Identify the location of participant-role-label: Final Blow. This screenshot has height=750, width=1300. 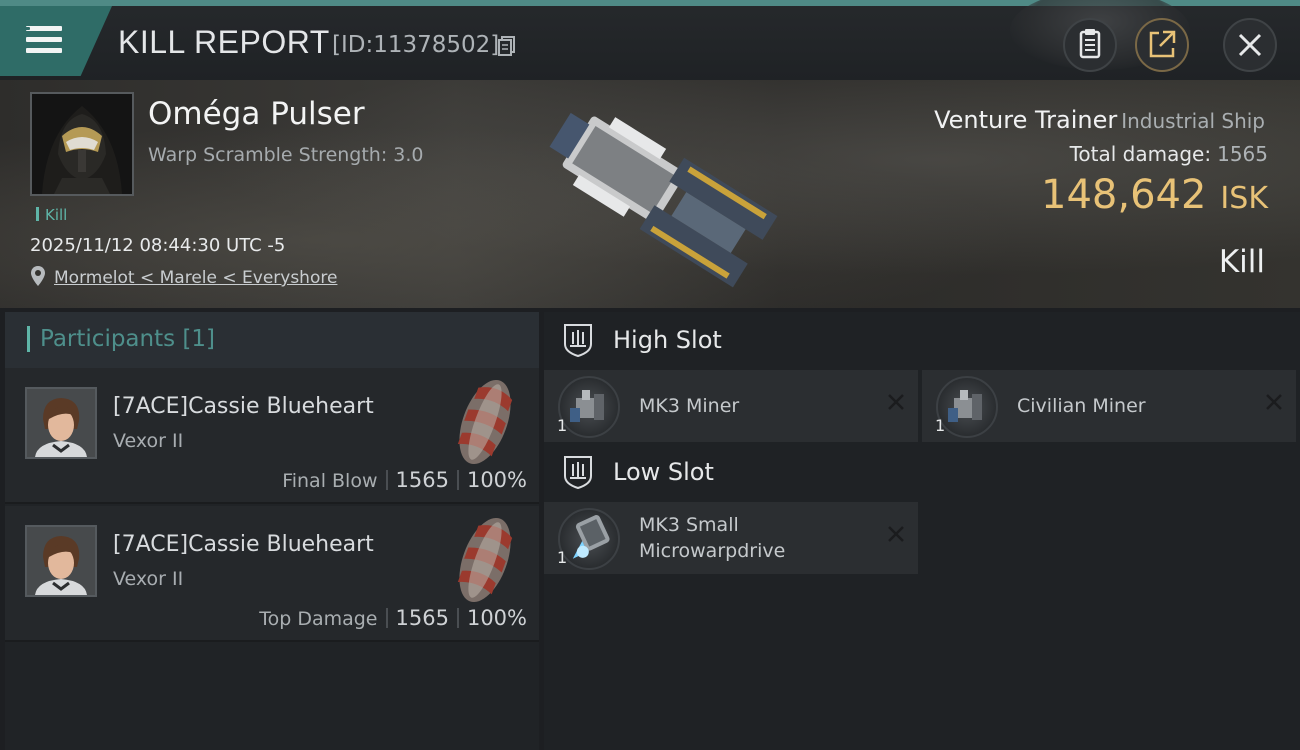
(330, 481).